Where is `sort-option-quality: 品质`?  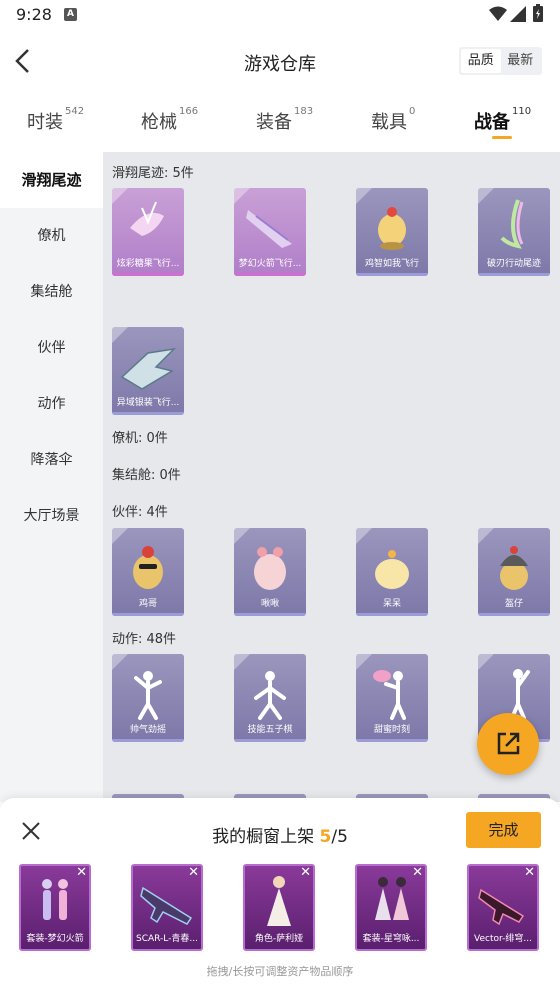
sort-option-quality: 品质 is located at coordinates (481, 61).